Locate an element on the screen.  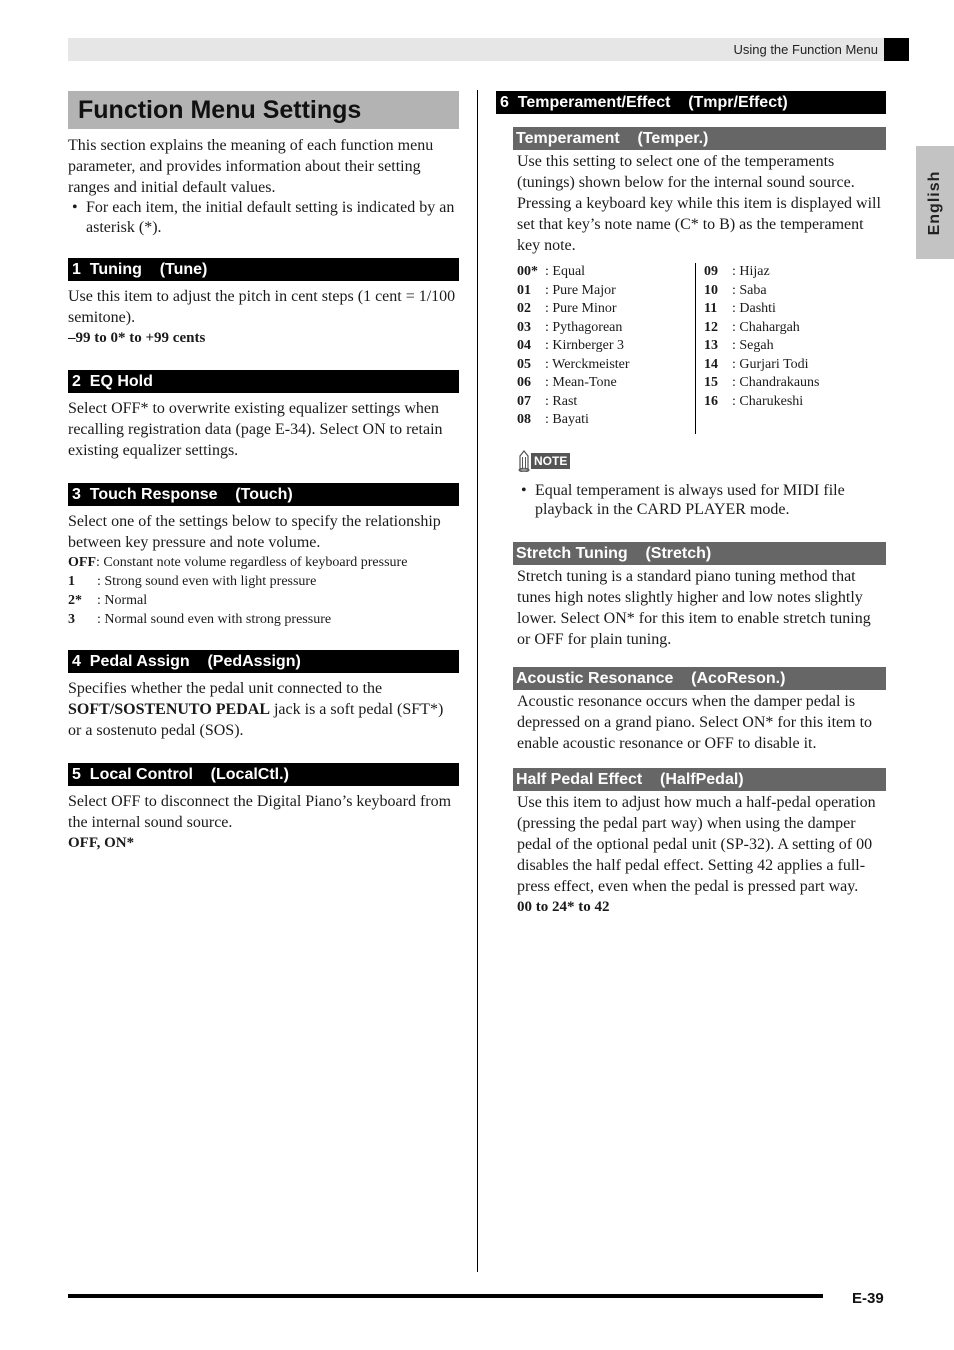
temperament-name: : Hijaz is located at coordinates (751, 271).